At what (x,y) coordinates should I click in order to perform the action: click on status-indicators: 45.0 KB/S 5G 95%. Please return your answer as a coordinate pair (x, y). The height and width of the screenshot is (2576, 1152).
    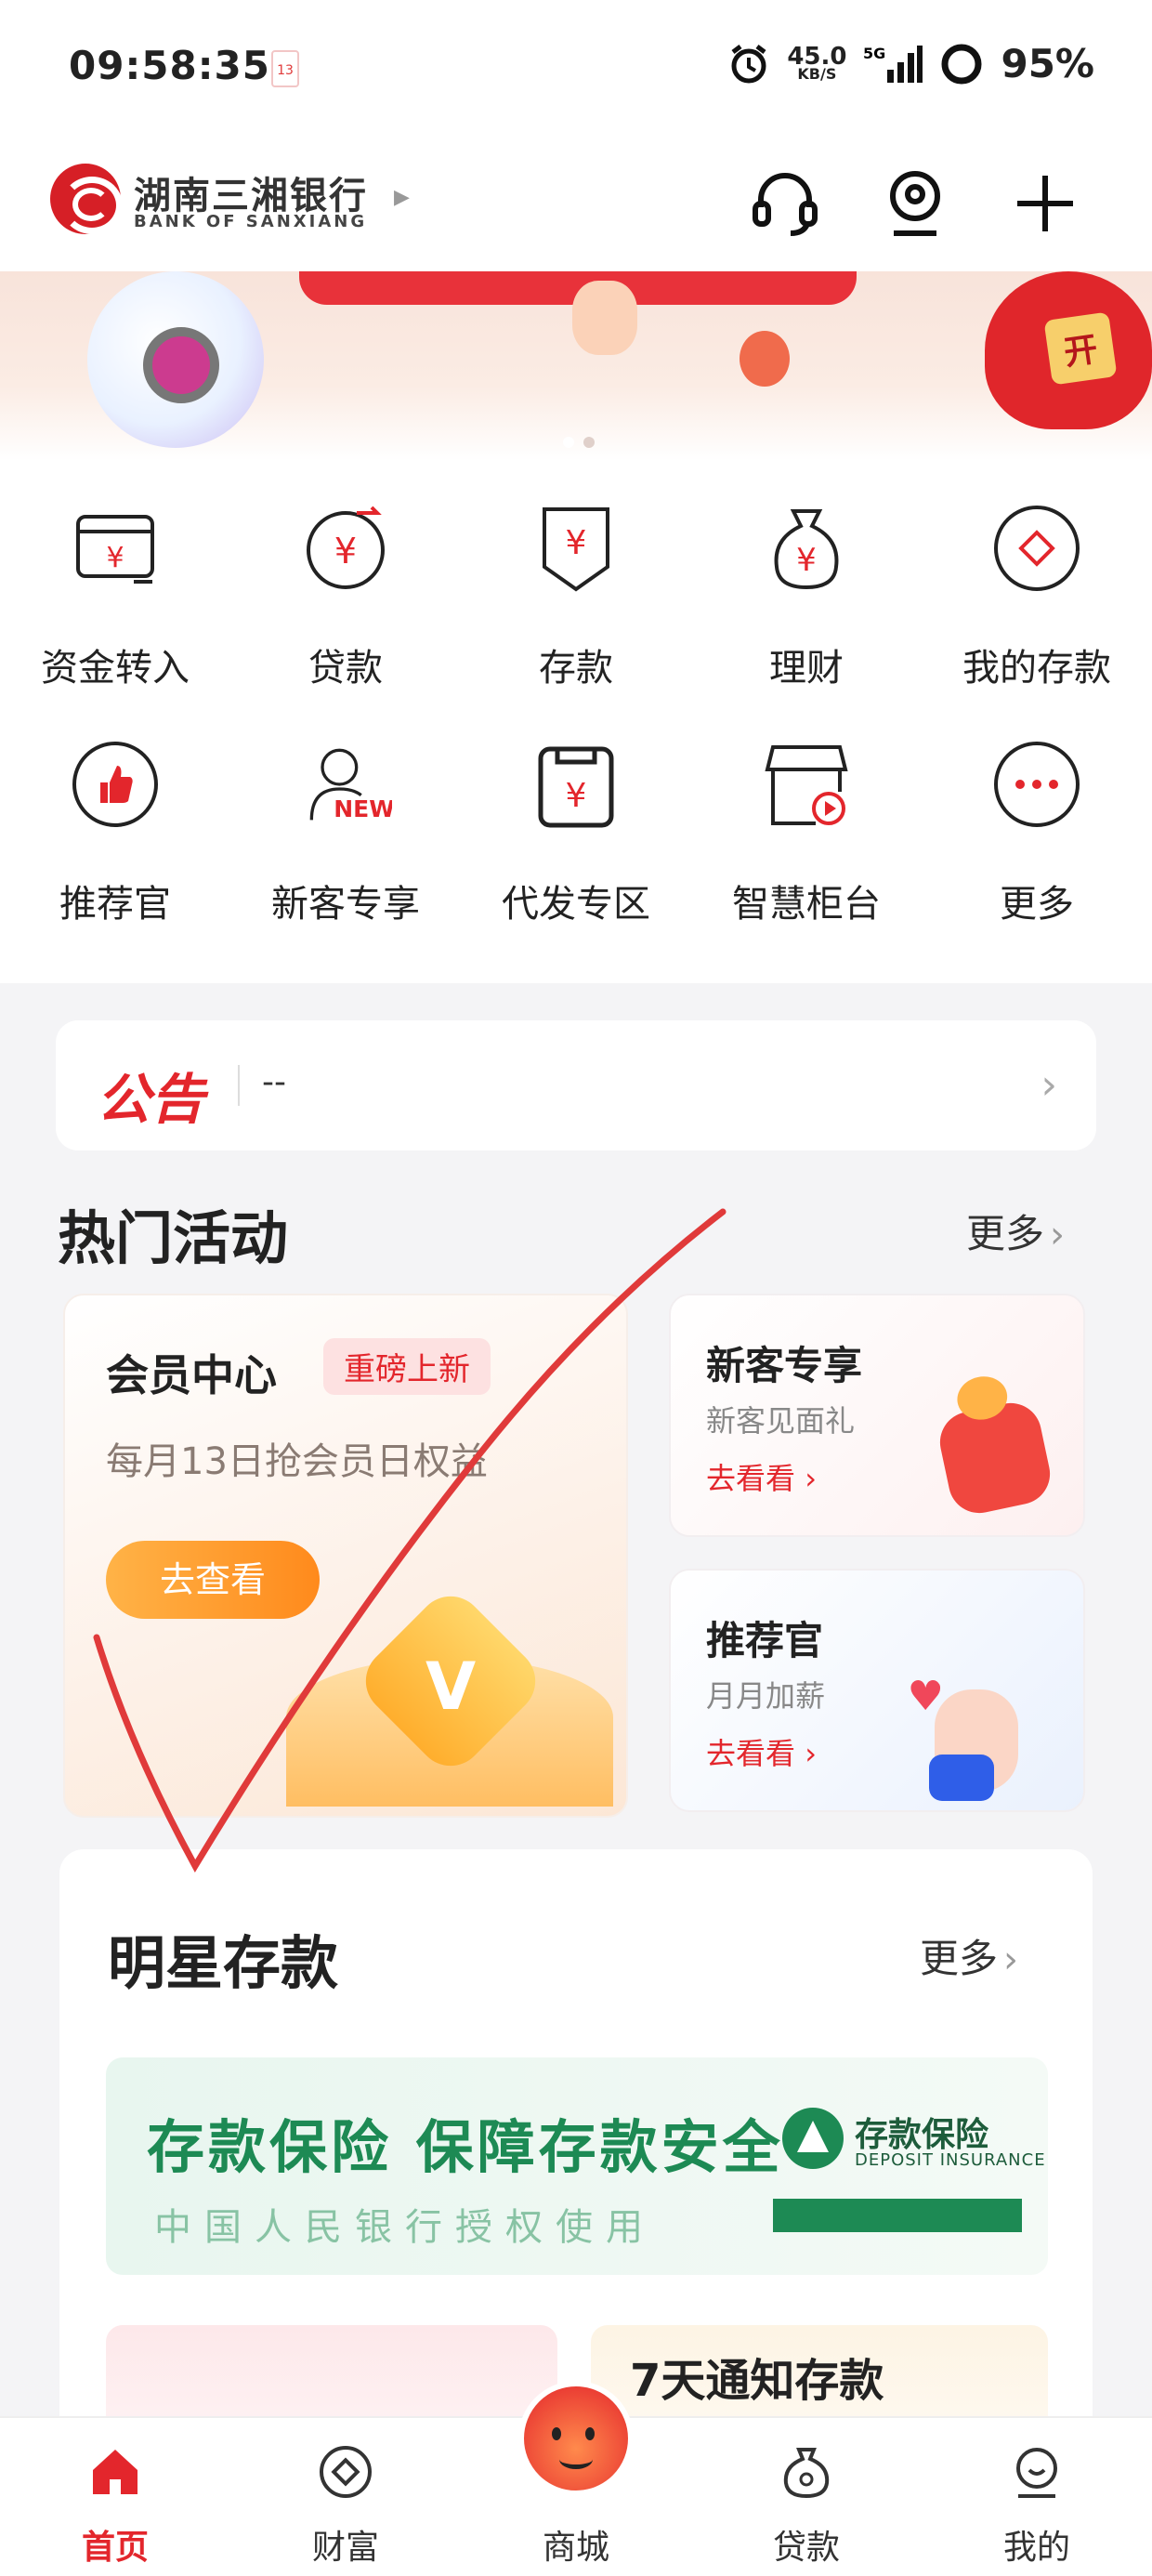
    Looking at the image, I should click on (910, 63).